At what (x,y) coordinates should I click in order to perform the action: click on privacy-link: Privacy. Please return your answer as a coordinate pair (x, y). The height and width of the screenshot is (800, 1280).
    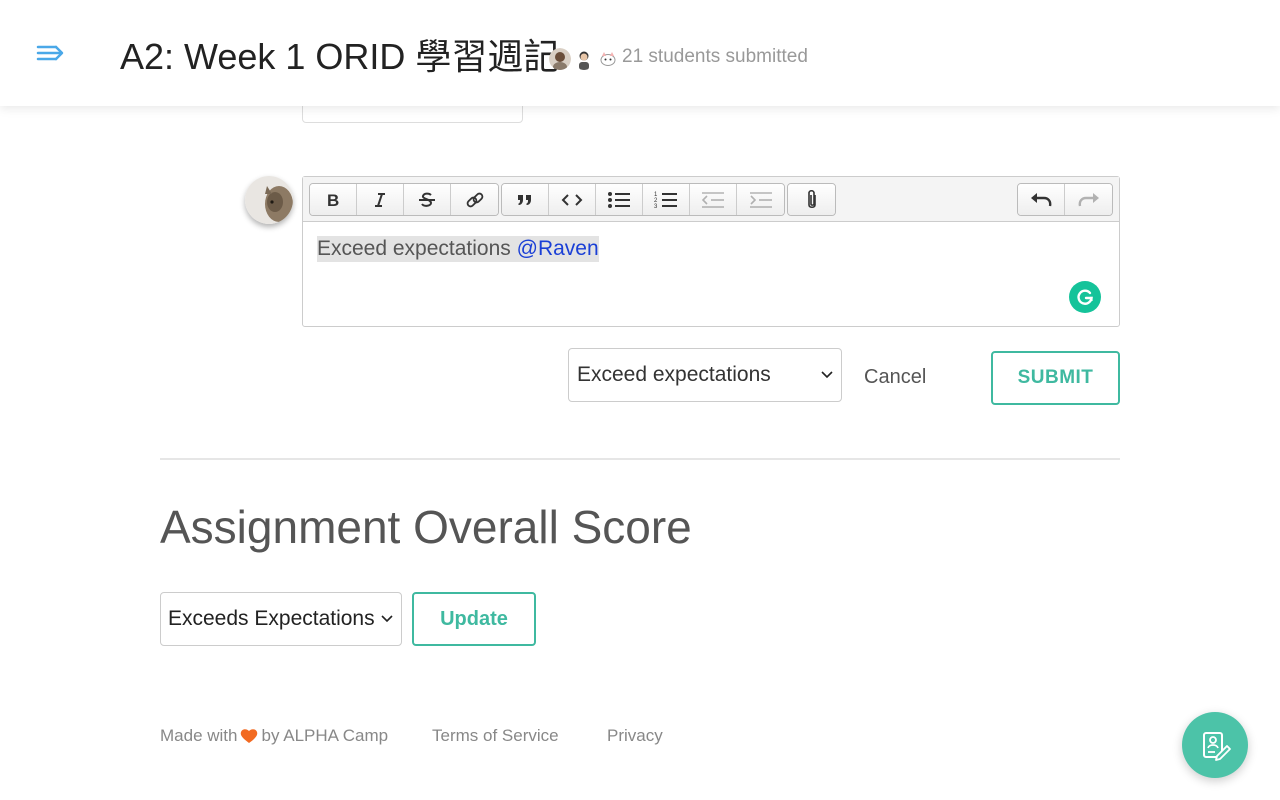
    Looking at the image, I should click on (635, 736).